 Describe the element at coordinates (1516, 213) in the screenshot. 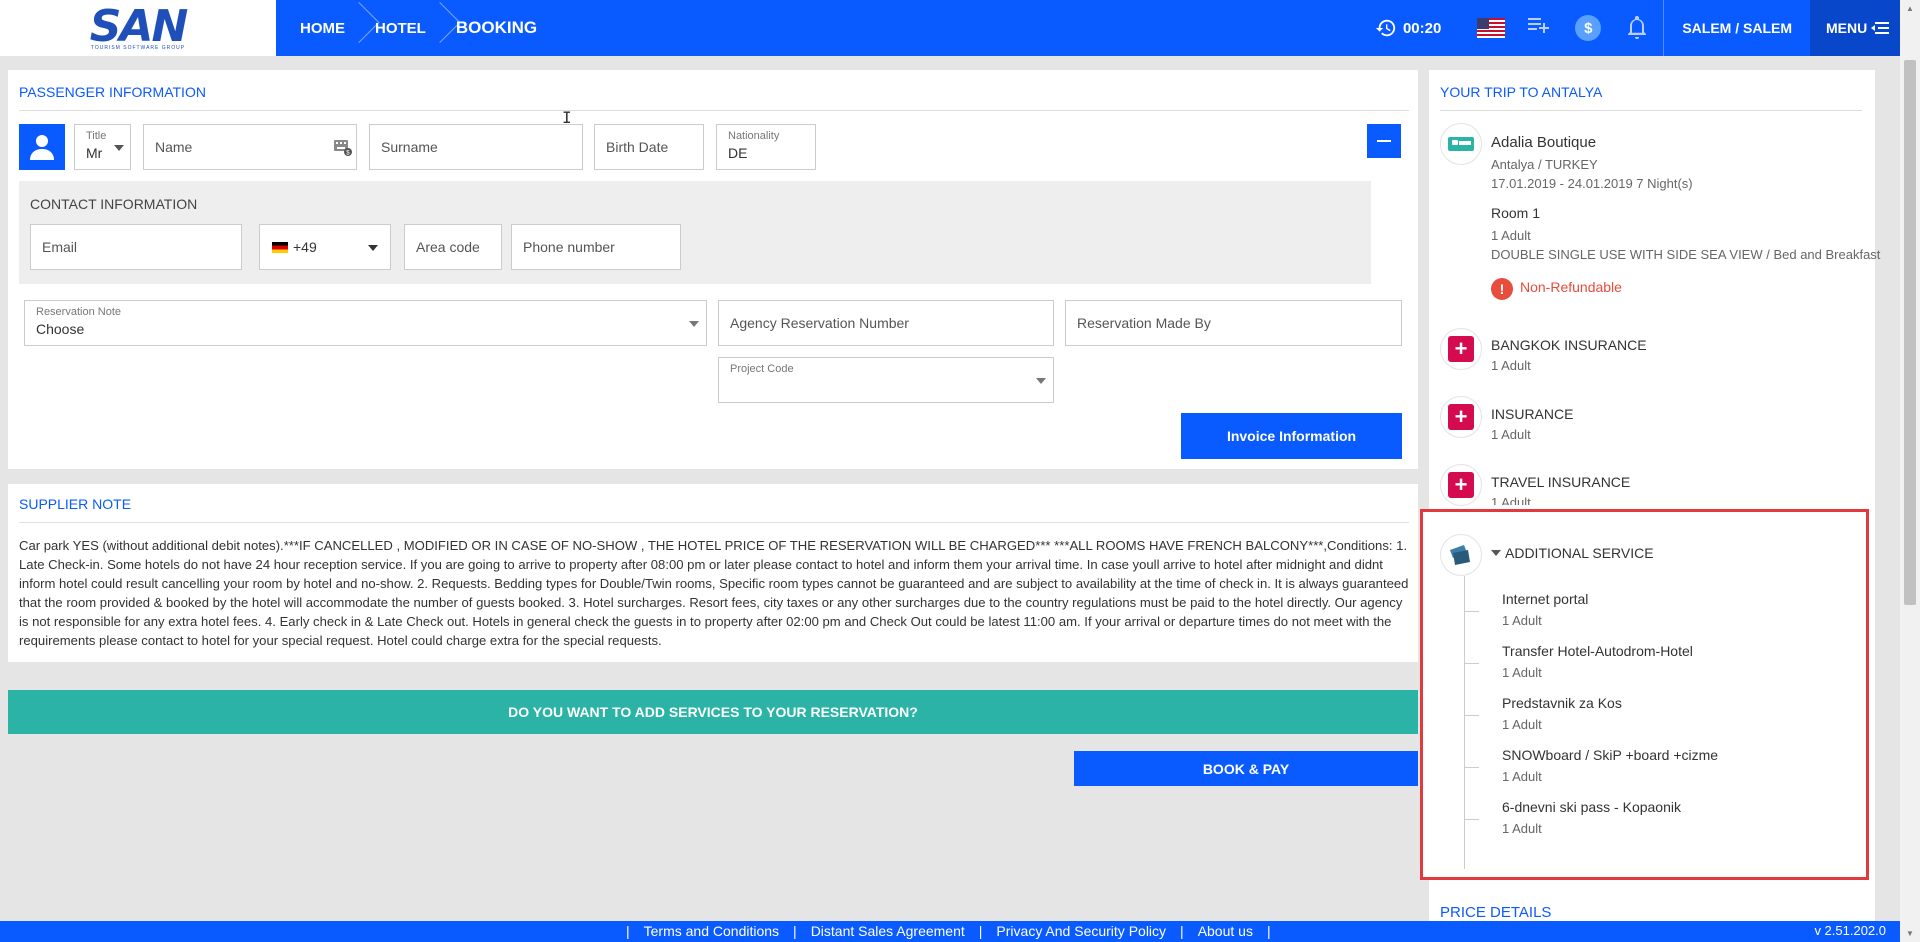

I see `room-title: Room 1` at that location.